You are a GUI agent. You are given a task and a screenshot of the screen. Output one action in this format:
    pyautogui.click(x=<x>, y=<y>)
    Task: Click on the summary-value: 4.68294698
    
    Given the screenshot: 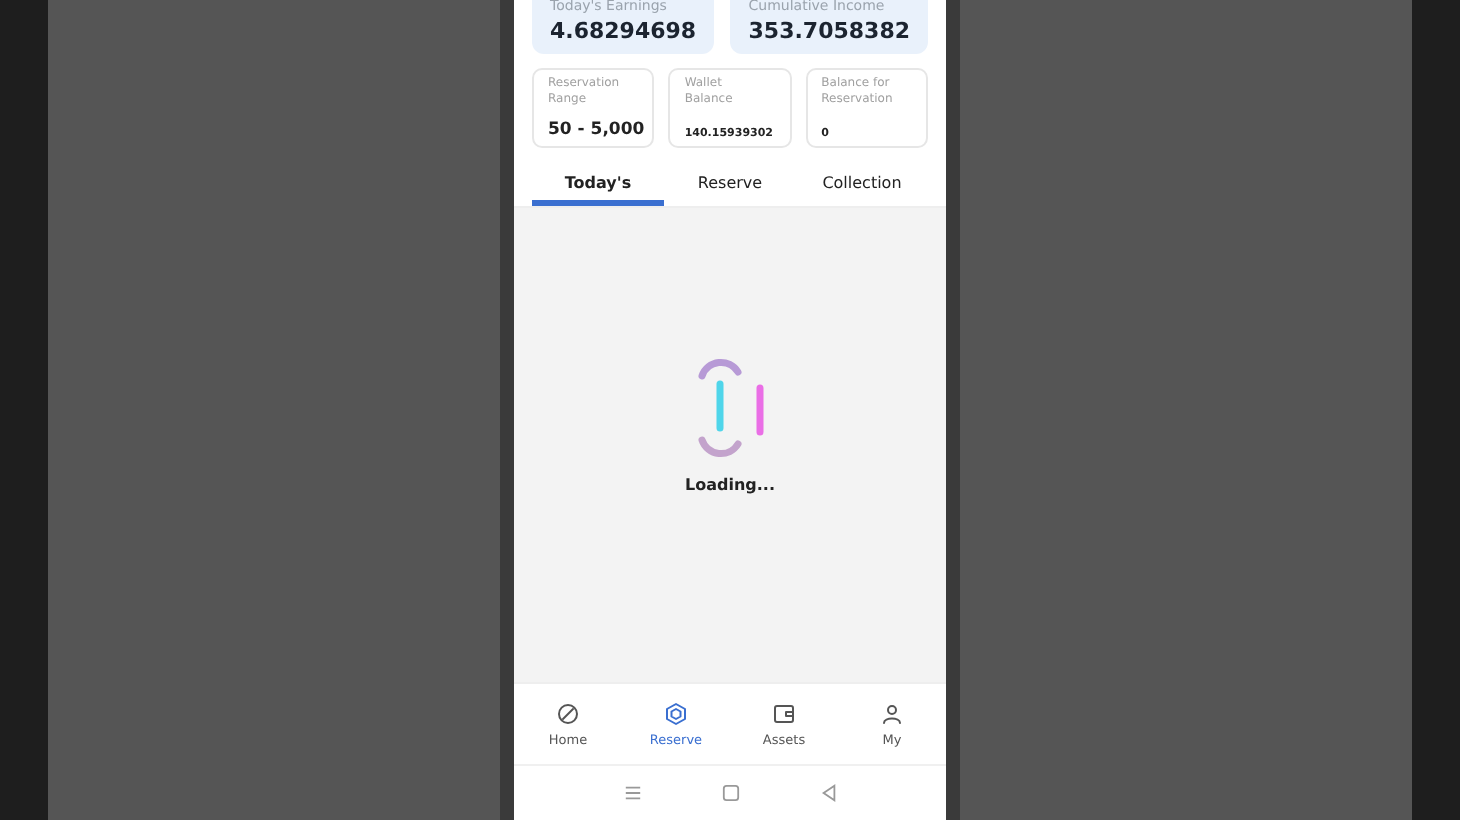 What is the action you would take?
    pyautogui.click(x=623, y=31)
    